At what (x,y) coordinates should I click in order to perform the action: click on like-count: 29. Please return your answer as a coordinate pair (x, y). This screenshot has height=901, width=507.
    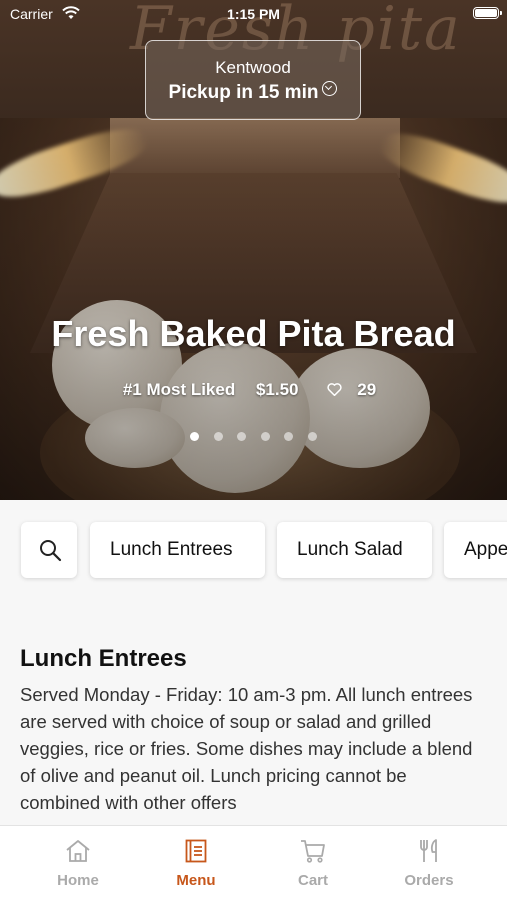
    Looking at the image, I should click on (351, 389).